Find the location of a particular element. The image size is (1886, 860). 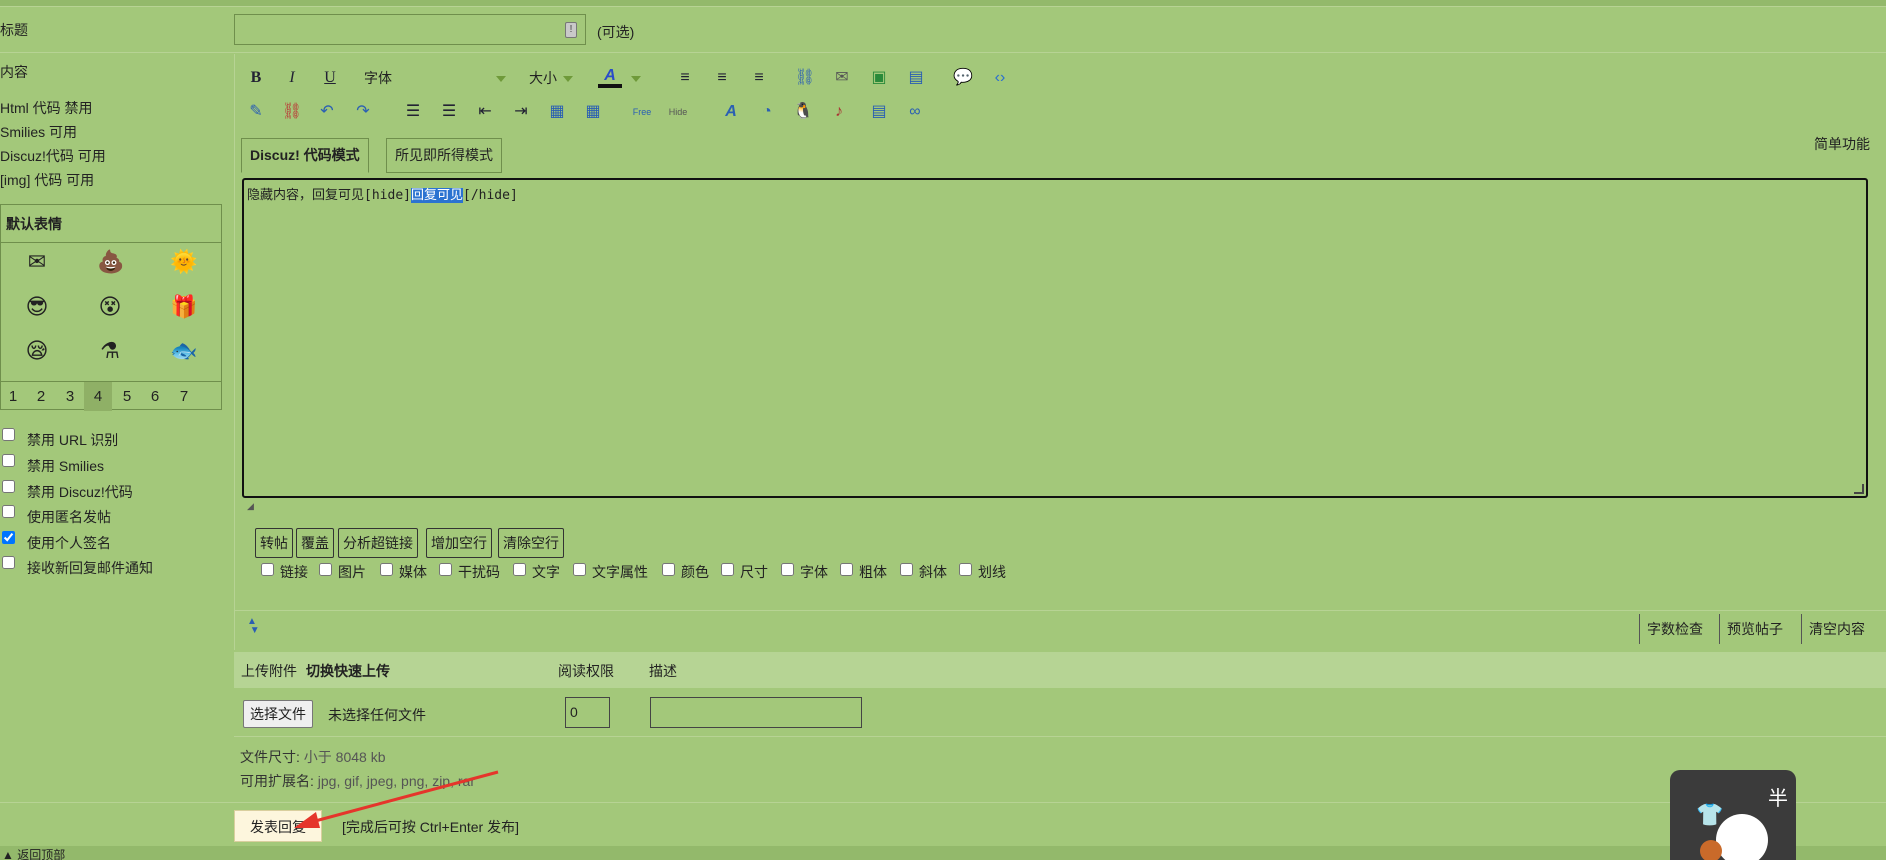

filter-label: 字体 is located at coordinates (814, 572).